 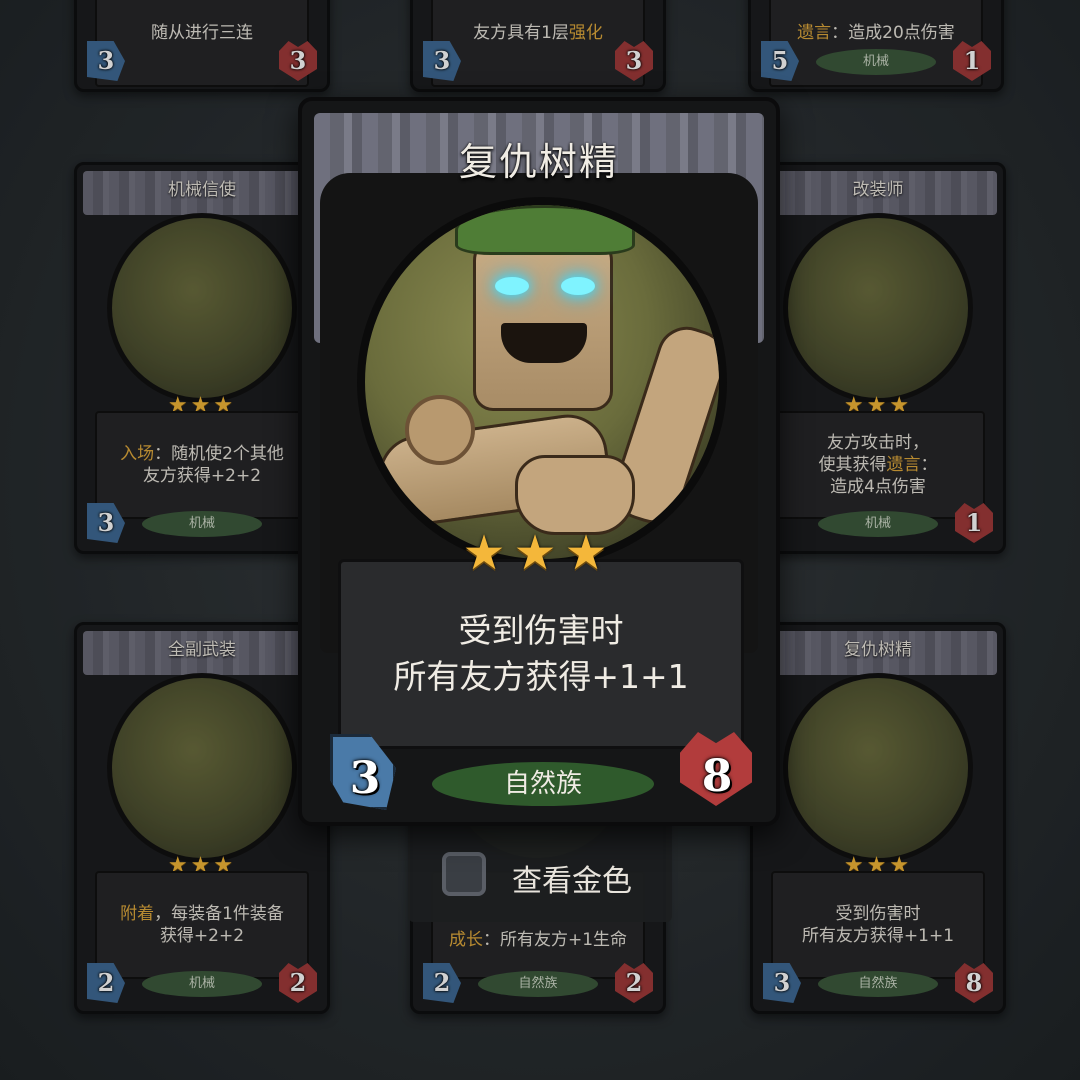 I want to click on view-golden-label: 查看金色, so click(x=572, y=878).